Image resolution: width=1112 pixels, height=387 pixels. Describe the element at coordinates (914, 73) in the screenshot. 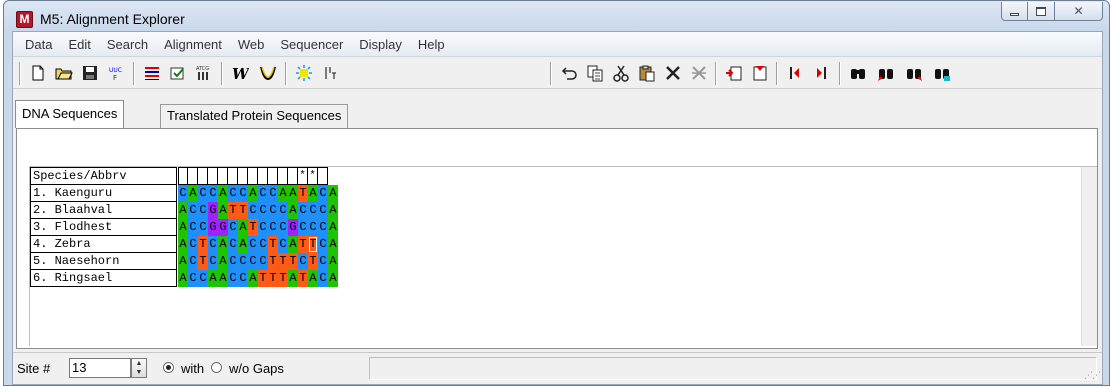

I see `find-next-icon` at that location.